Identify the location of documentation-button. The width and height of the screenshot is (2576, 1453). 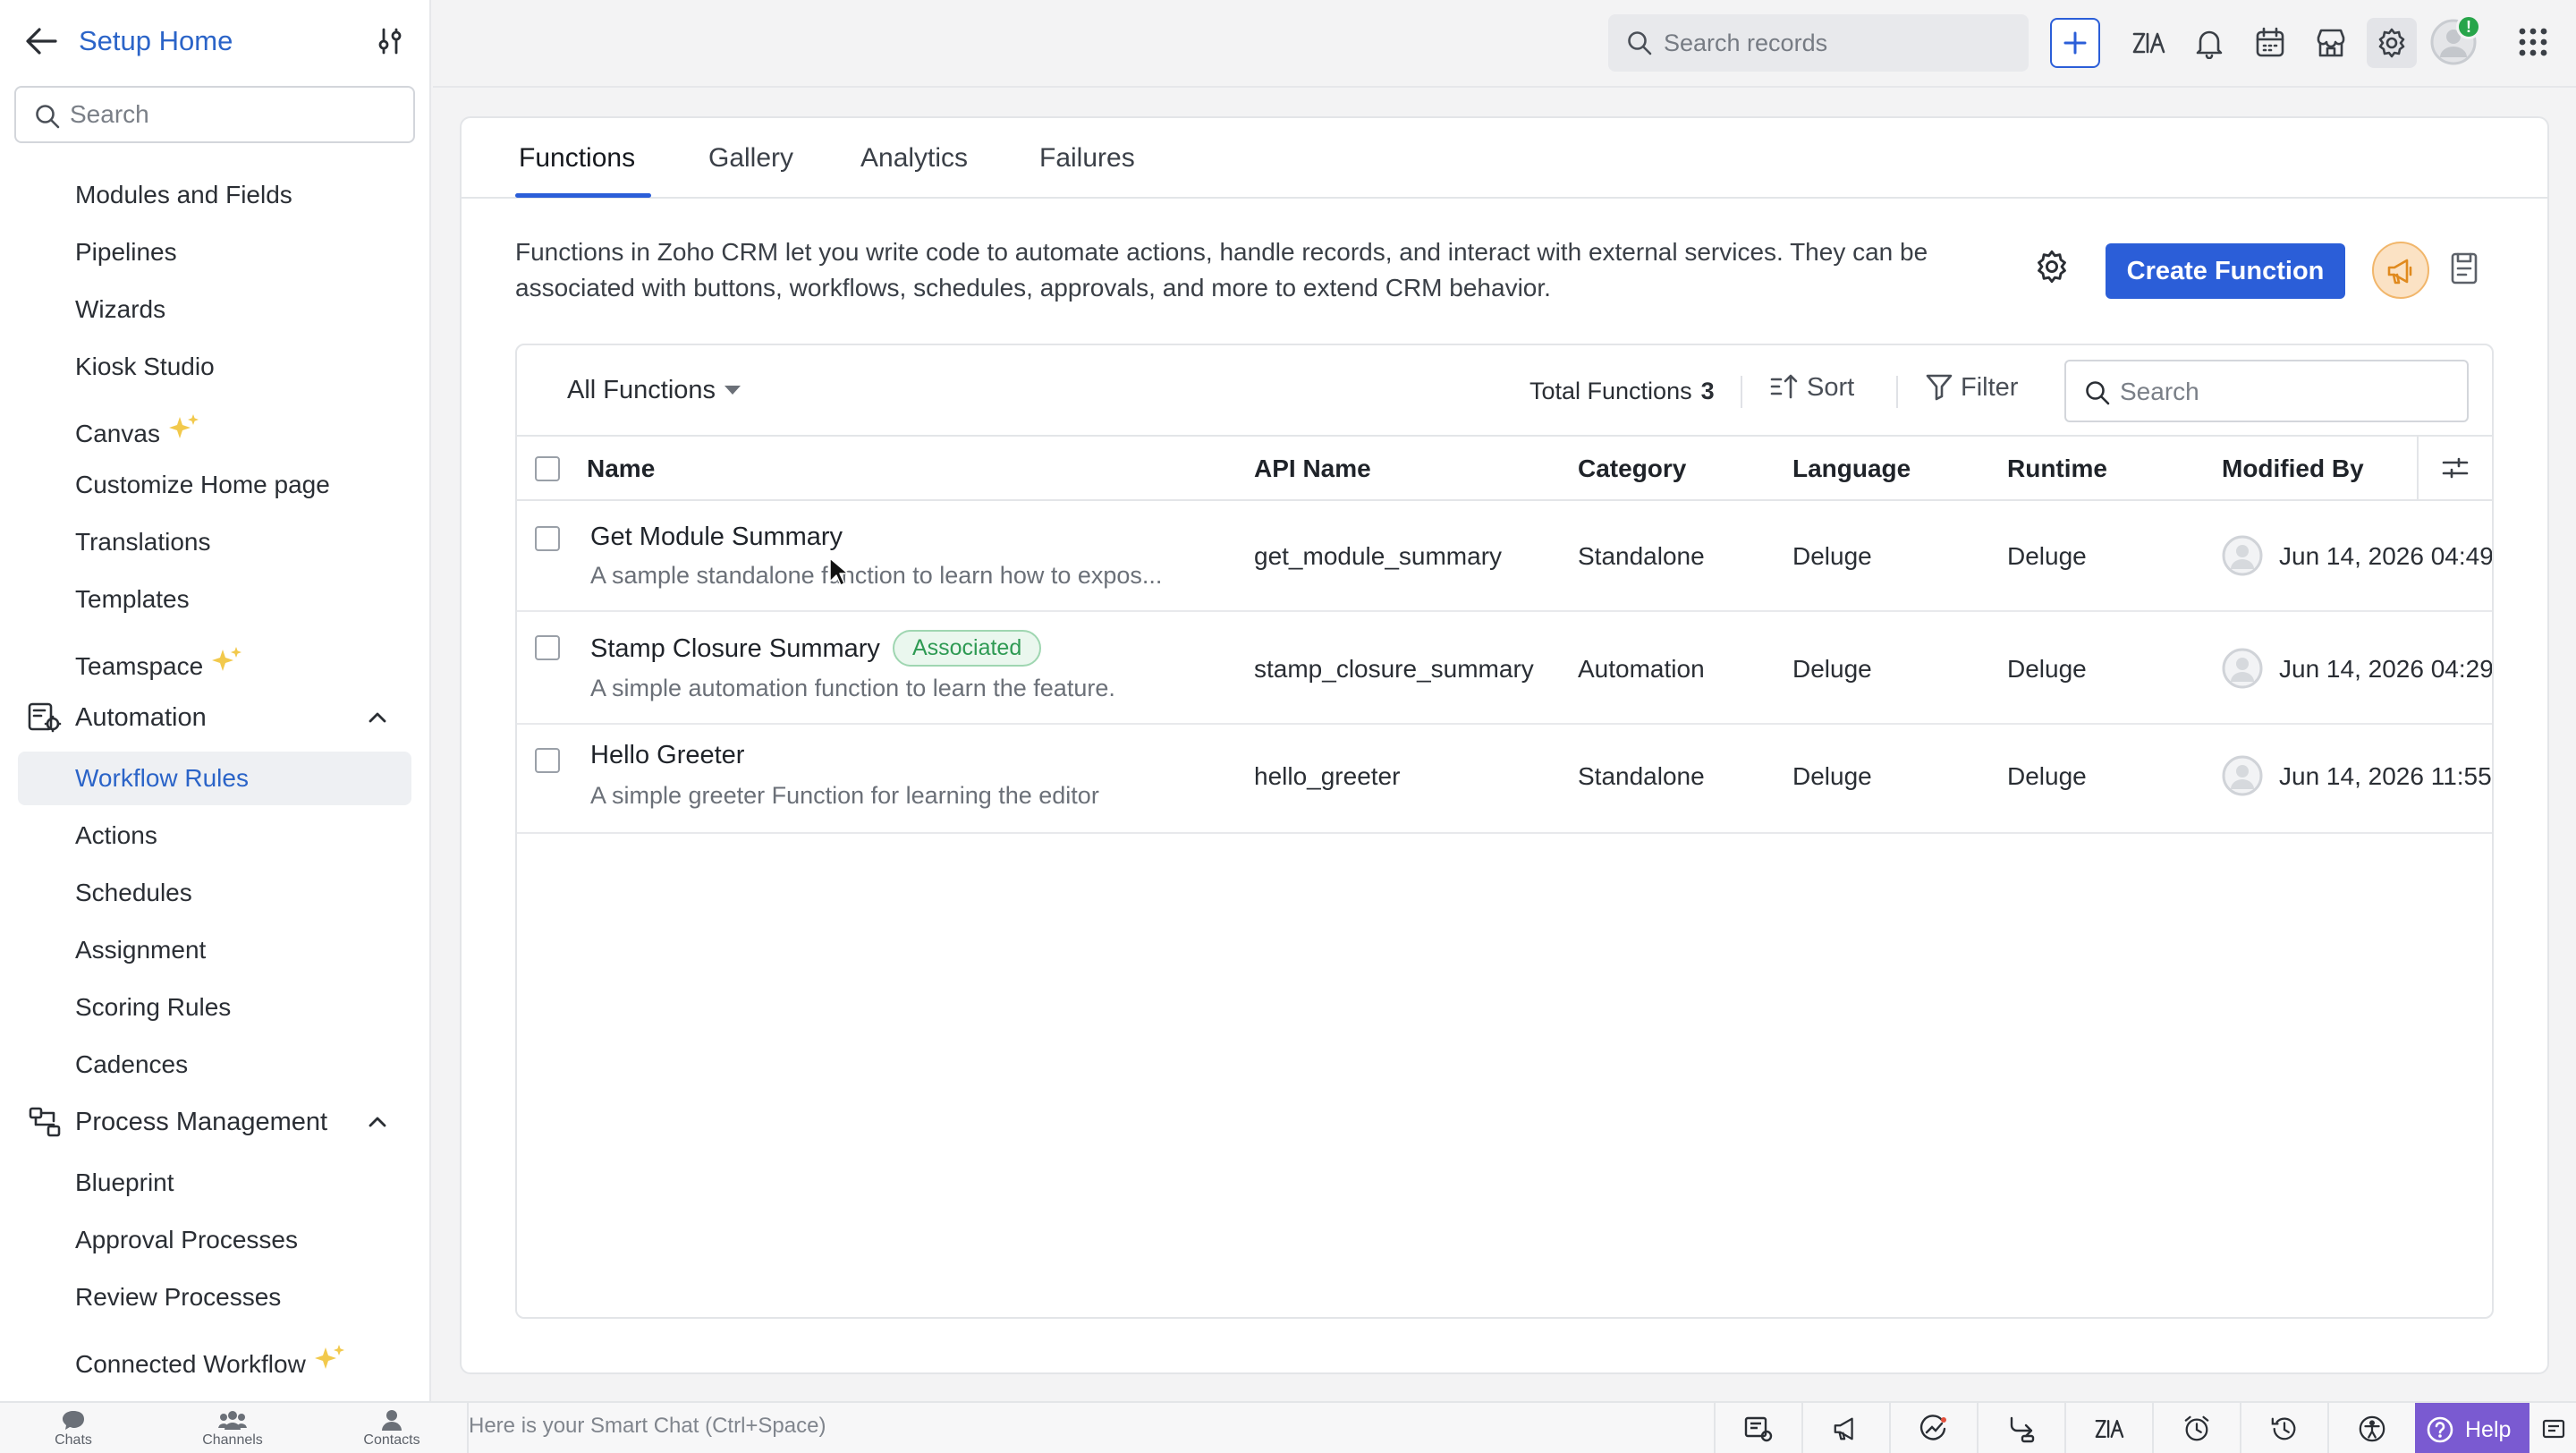
(2468, 270).